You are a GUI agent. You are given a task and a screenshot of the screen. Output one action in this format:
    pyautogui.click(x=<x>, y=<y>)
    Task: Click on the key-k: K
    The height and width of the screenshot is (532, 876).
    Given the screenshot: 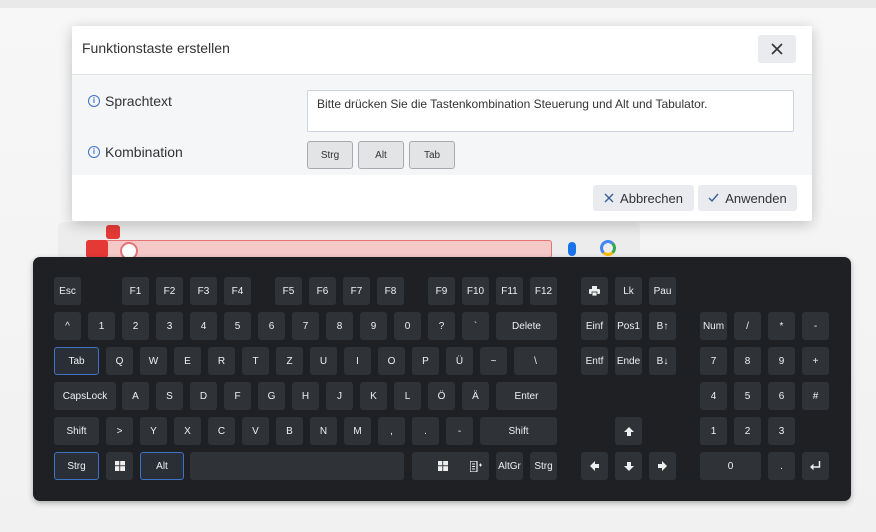 What is the action you would take?
    pyautogui.click(x=373, y=396)
    